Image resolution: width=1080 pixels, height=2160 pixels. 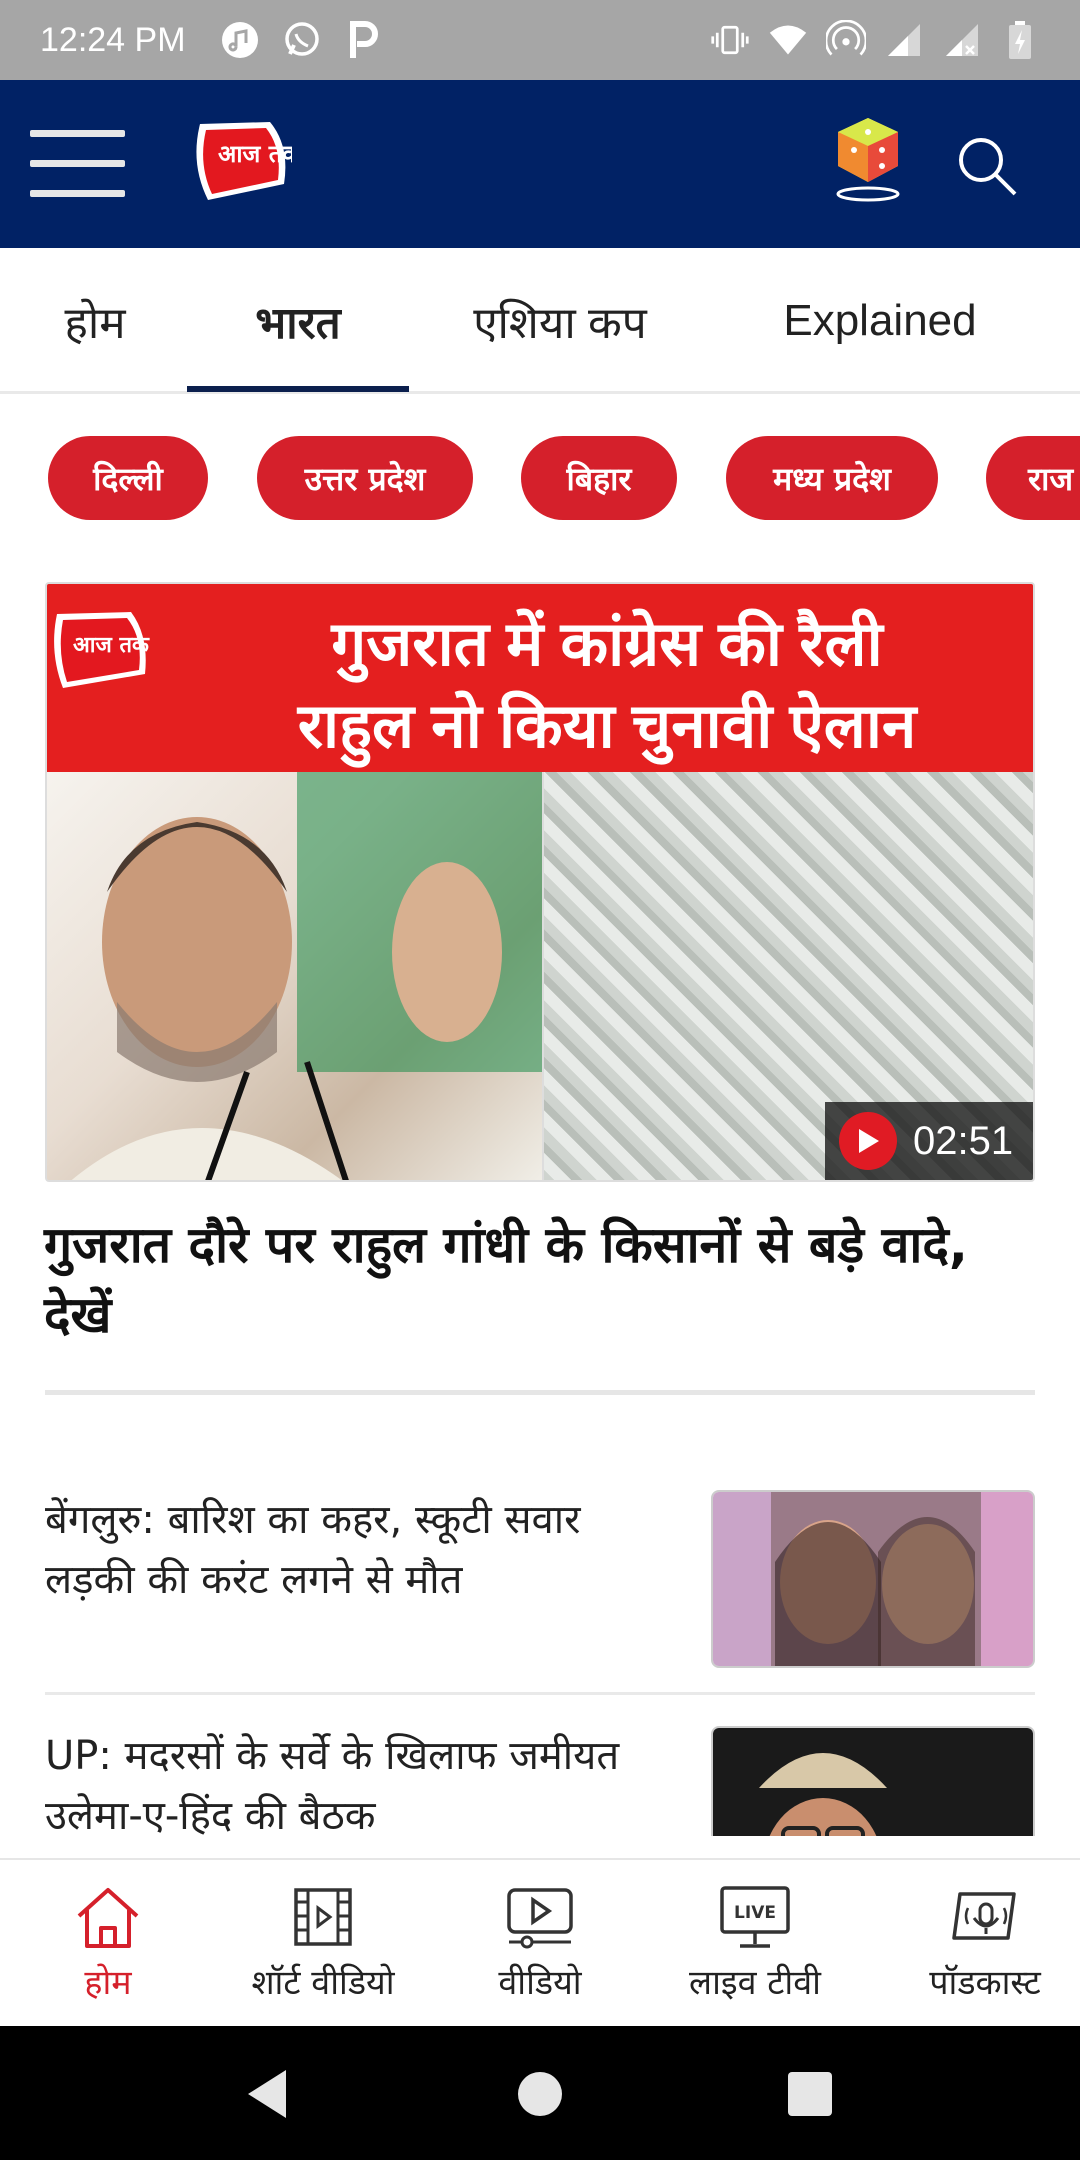 I want to click on whatsapp-icon, so click(x=302, y=40).